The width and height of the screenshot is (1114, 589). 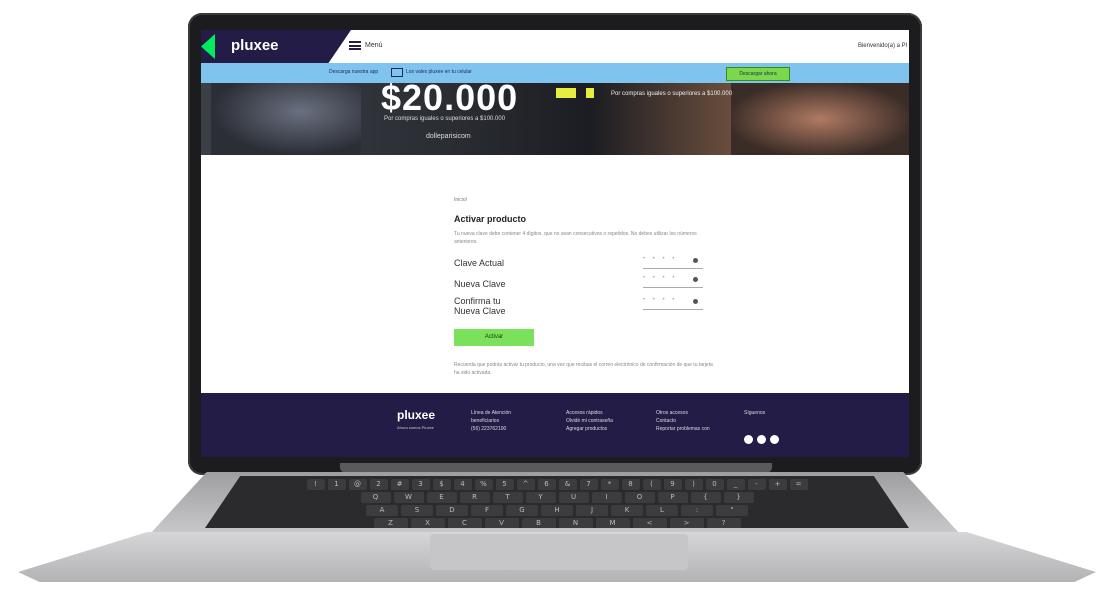 What do you see at coordinates (522, 510) in the screenshot?
I see `keyboard-key: G` at bounding box center [522, 510].